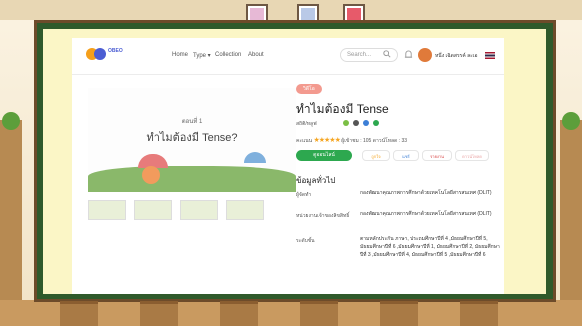 The height and width of the screenshot is (326, 582). Describe the element at coordinates (472, 155) in the screenshot. I see `download-button: ดาวน์โหลด` at that location.